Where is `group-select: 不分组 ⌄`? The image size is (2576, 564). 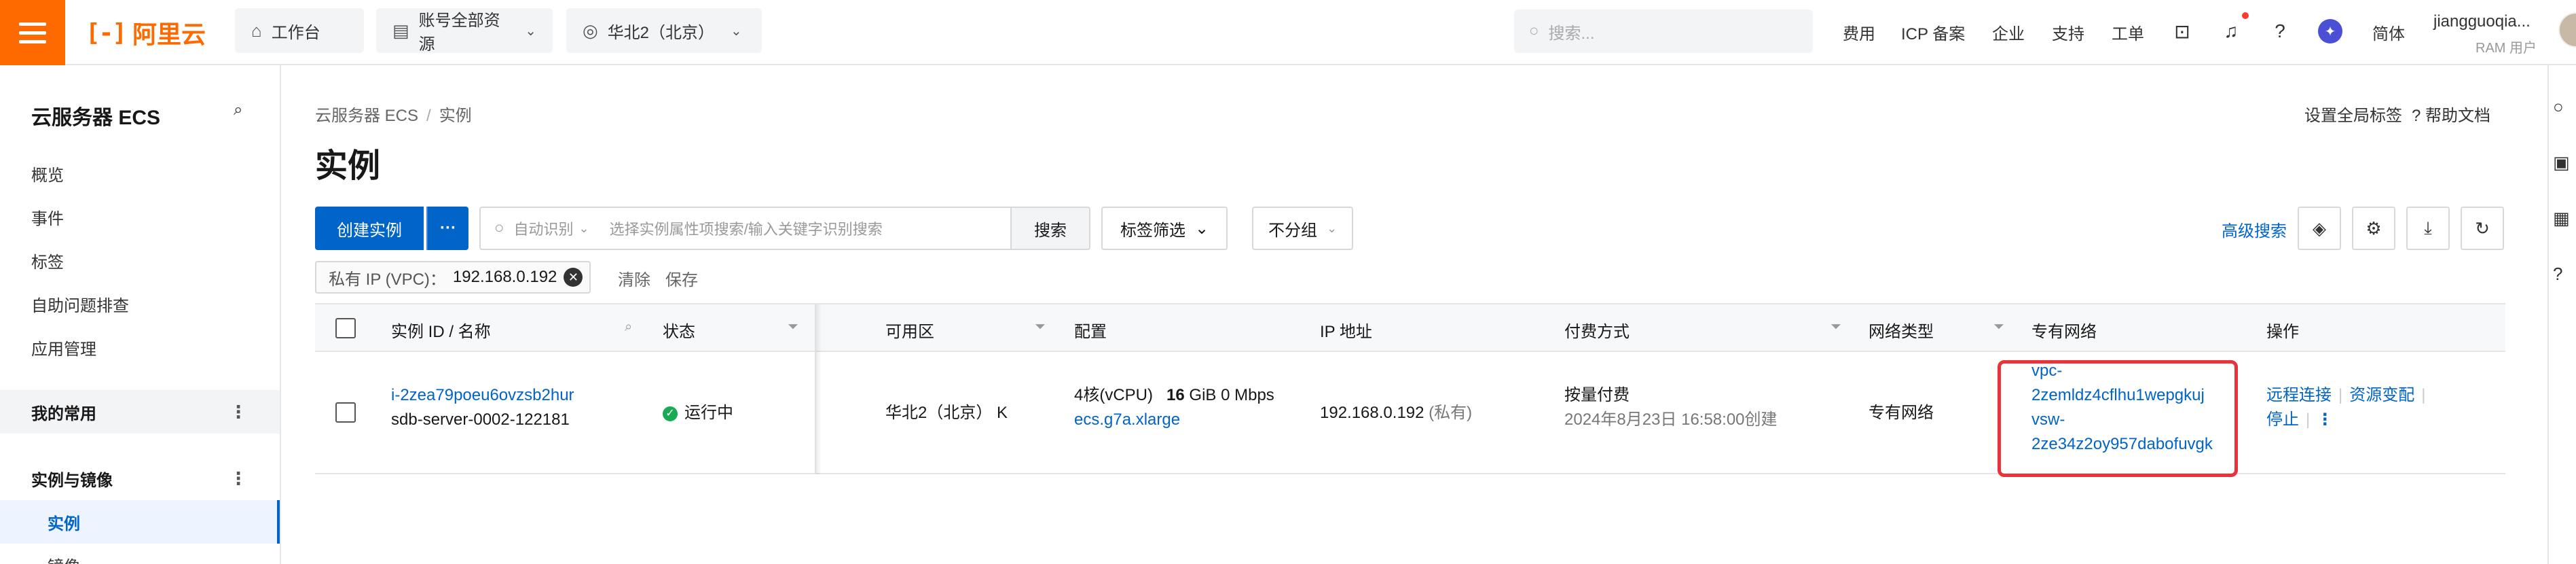
group-select: 不分组 ⌄ is located at coordinates (1303, 228).